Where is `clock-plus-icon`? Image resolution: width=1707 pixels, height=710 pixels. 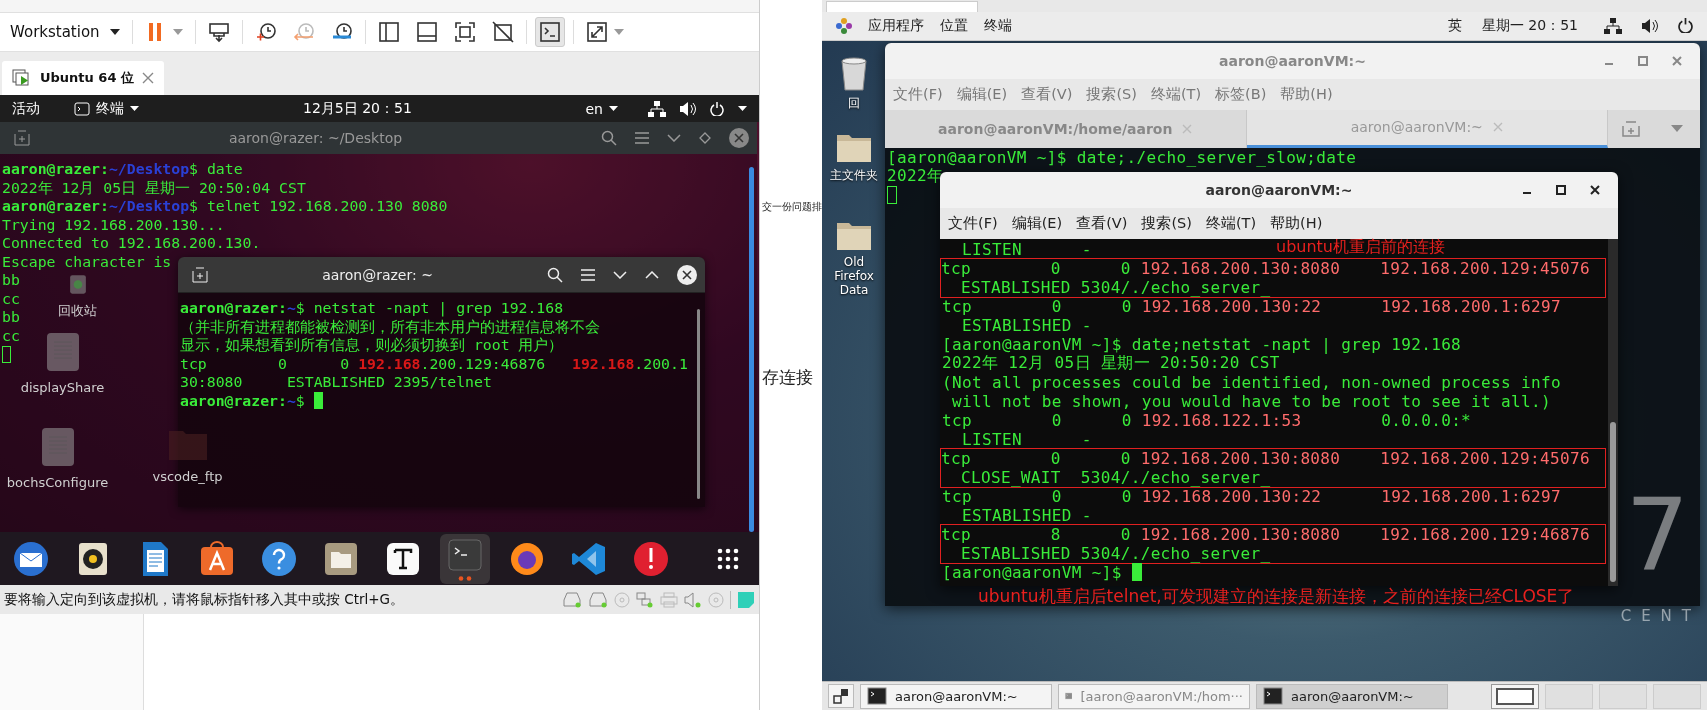 clock-plus-icon is located at coordinates (265, 32).